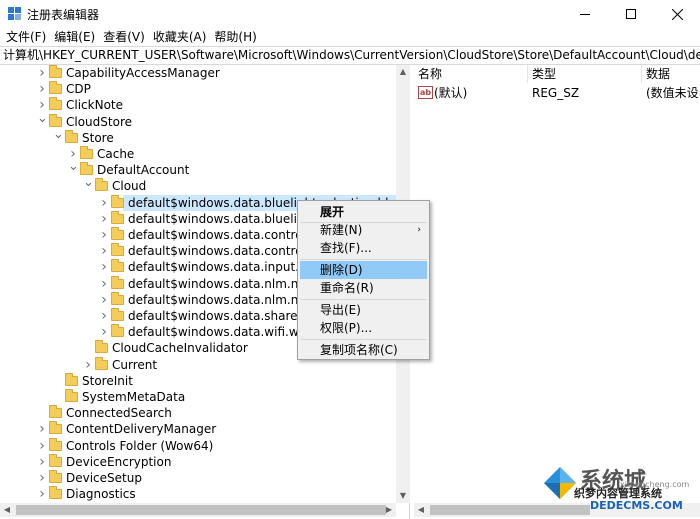  Describe the element at coordinates (26, 37) in the screenshot. I see `menu-file: 文件(F)` at that location.